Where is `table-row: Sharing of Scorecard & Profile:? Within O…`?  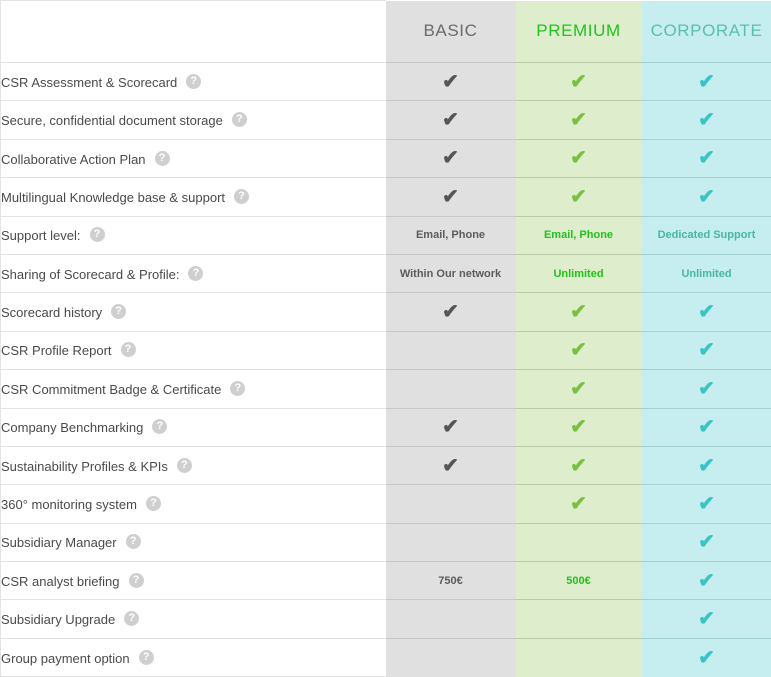
table-row: Sharing of Scorecard & Profile:? Within O… is located at coordinates (385, 273).